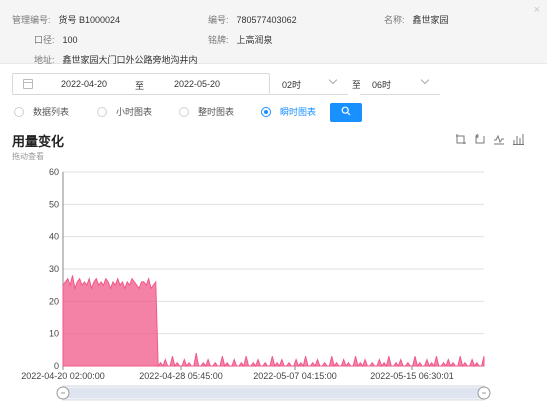 This screenshot has width=547, height=410. What do you see at coordinates (382, 85) in the screenshot?
I see `end-hour-value: 06时` at bounding box center [382, 85].